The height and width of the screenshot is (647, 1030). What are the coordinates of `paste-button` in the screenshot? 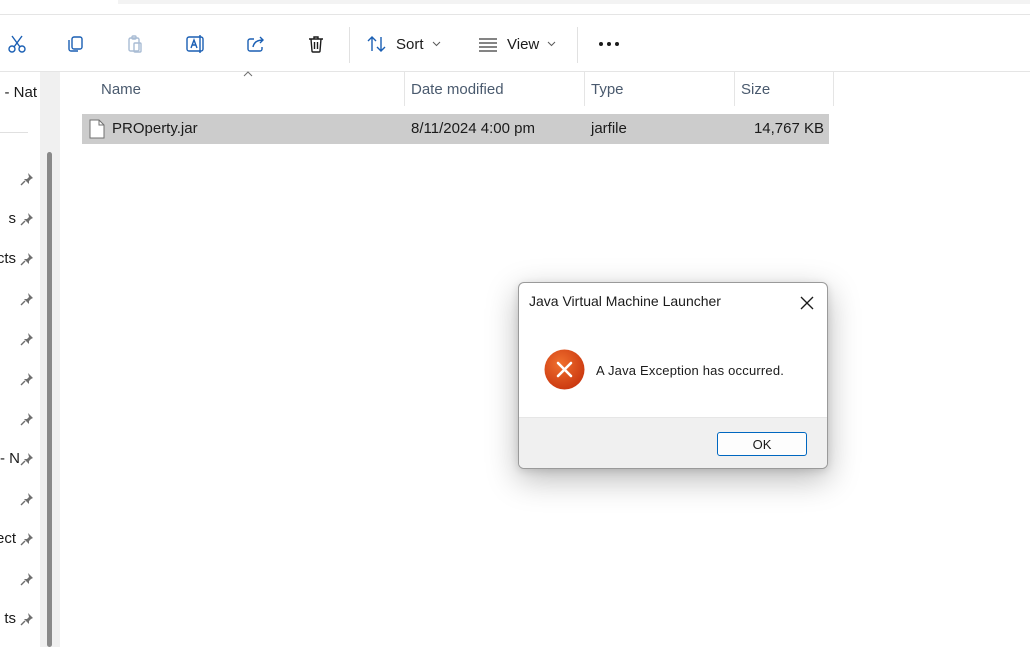 It's located at (135, 44).